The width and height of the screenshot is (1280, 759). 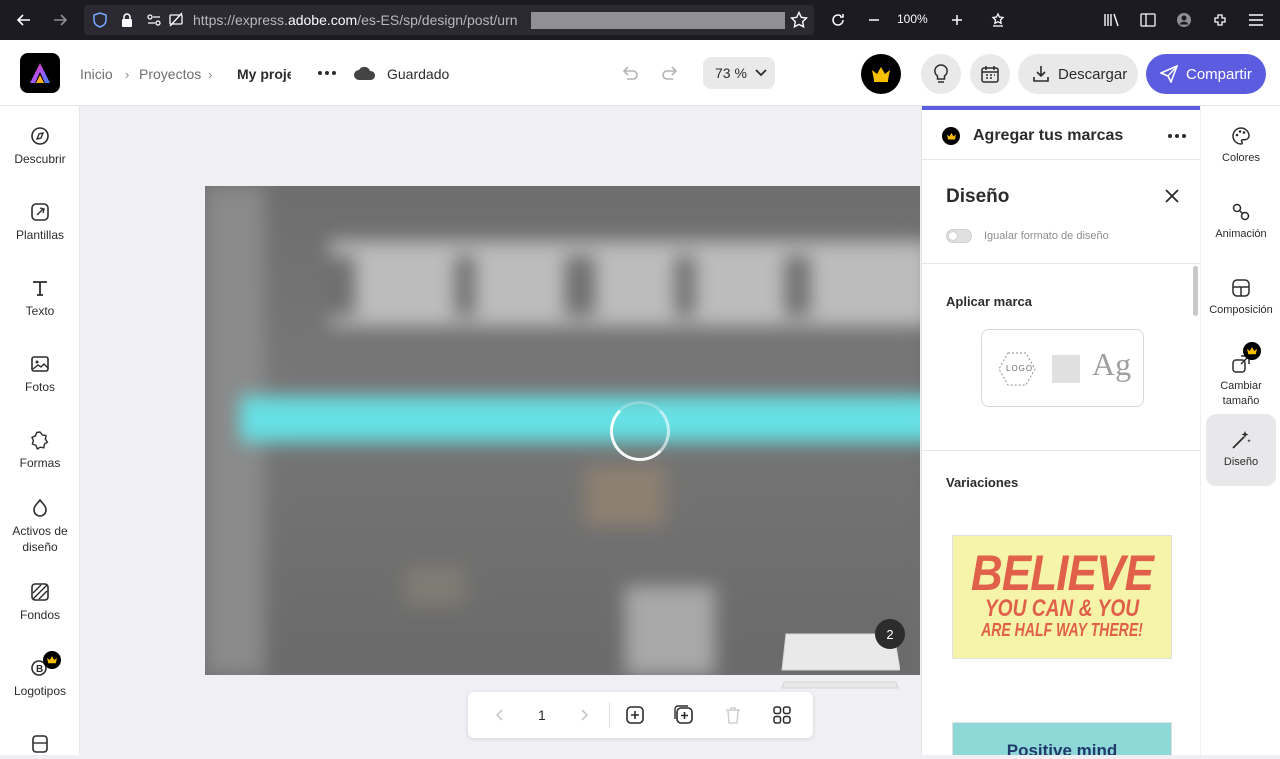 What do you see at coordinates (1062, 748) in the screenshot?
I see `variation-headline: Positive mind` at bounding box center [1062, 748].